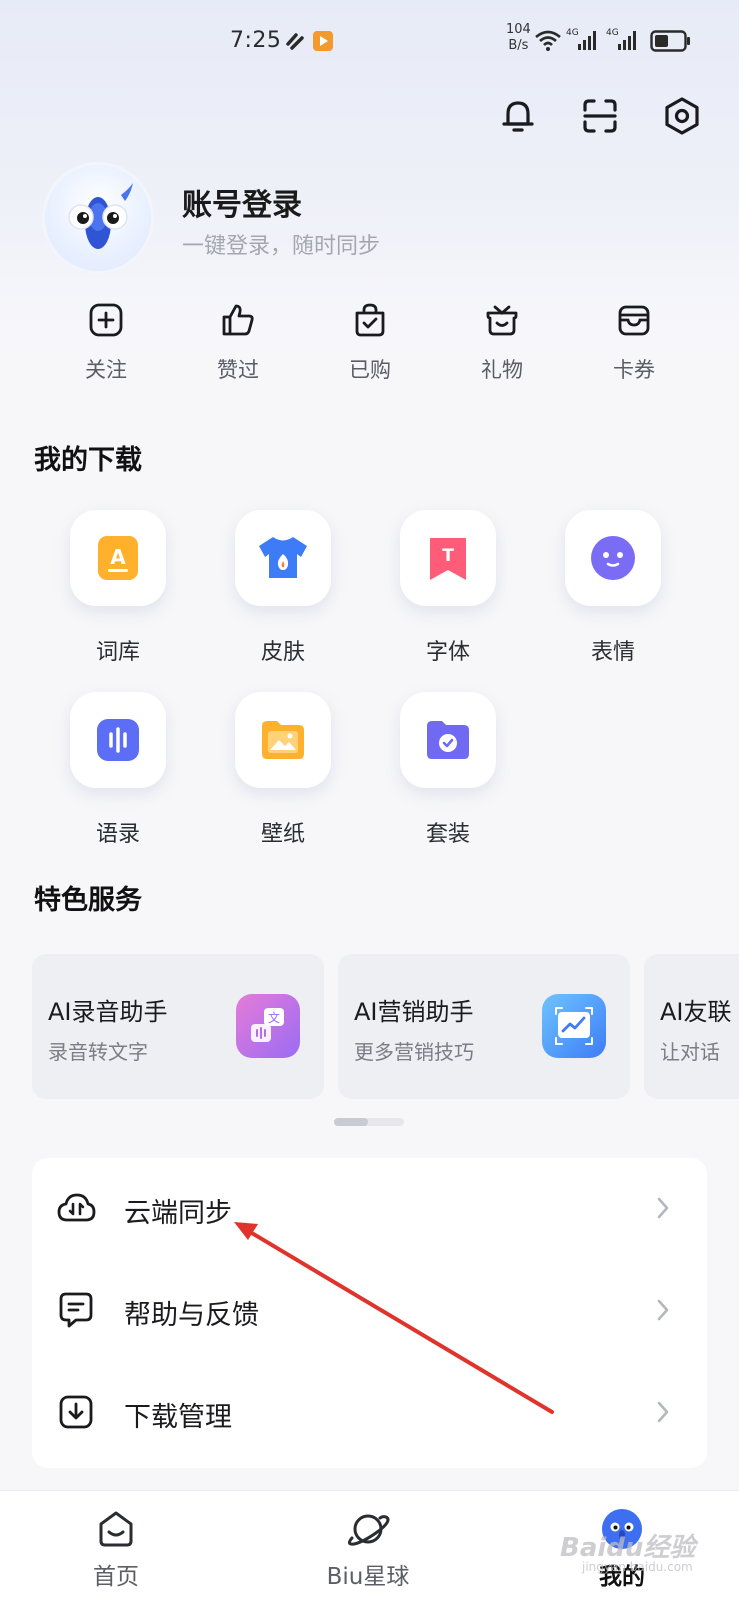  I want to click on download-item-lexicon: A 词库, so click(118, 595).